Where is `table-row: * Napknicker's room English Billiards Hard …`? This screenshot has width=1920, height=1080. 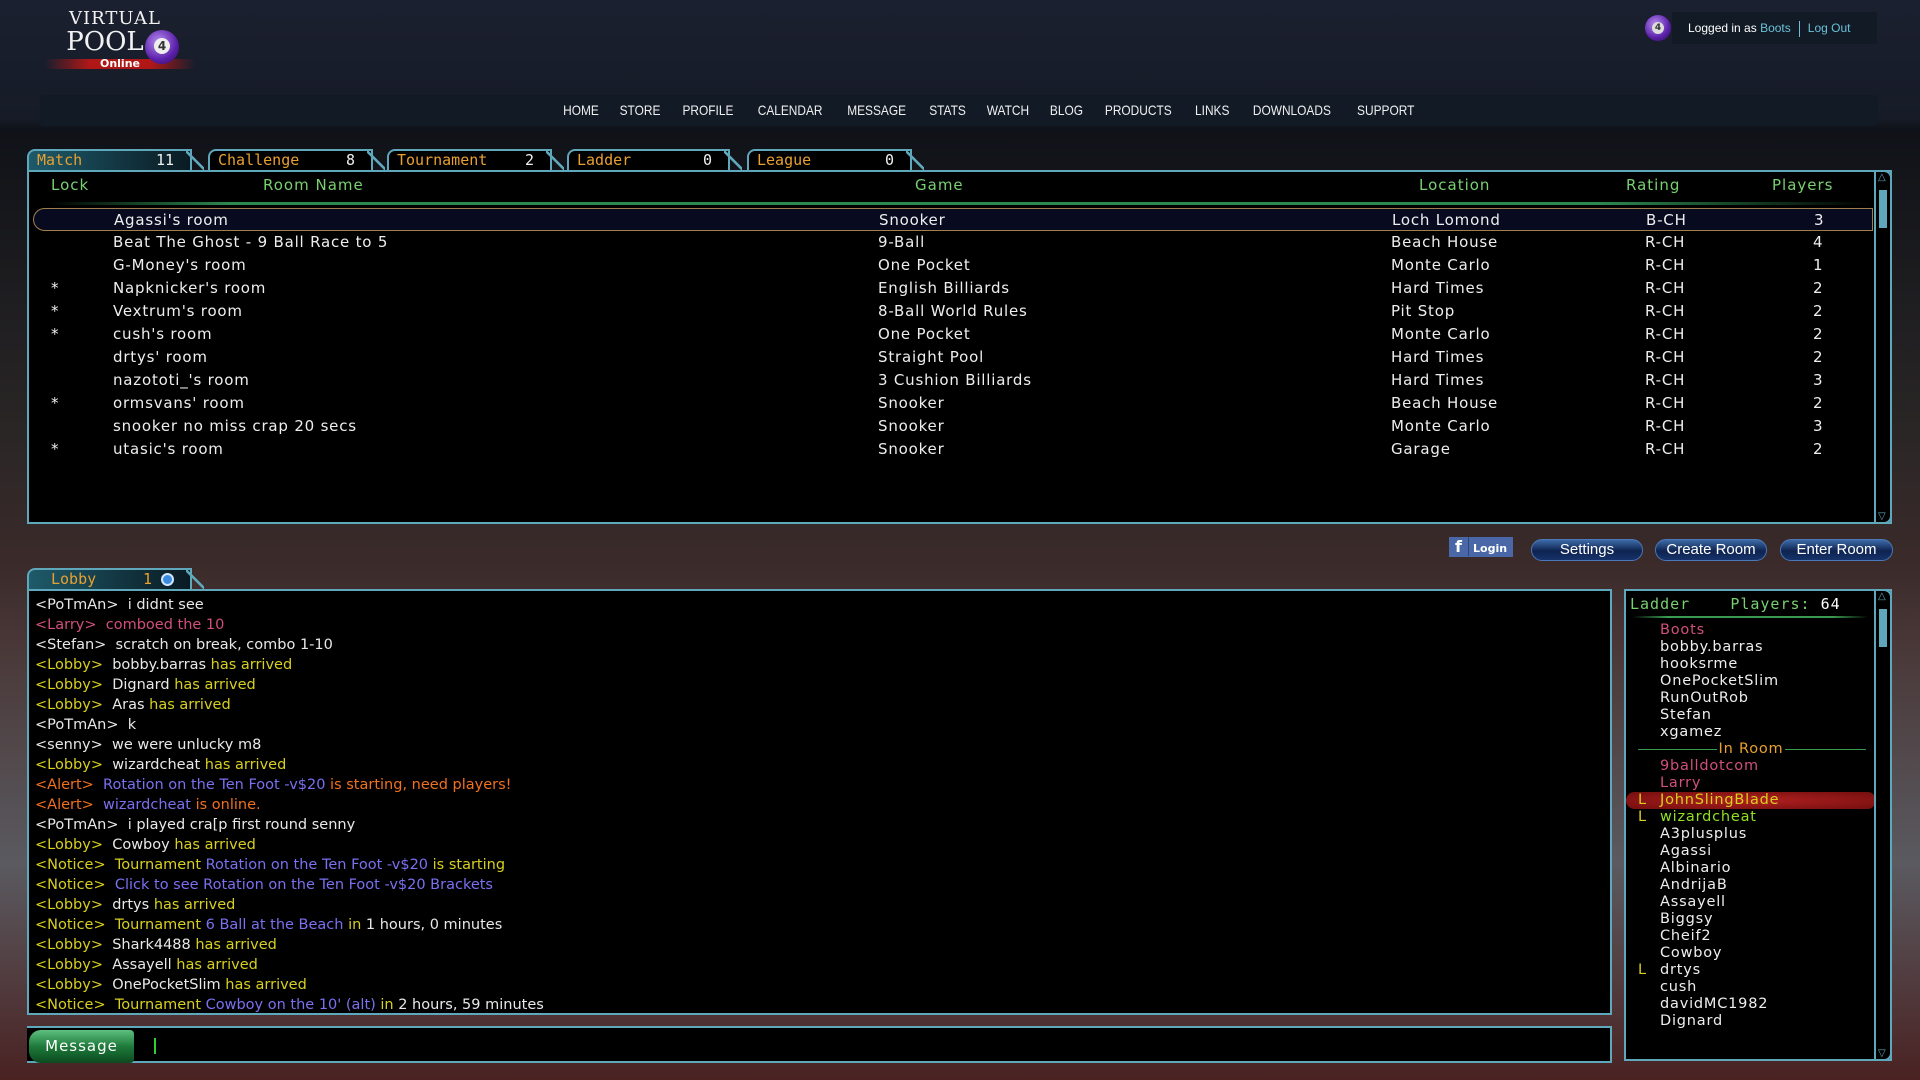
table-row: * Napknicker's room English Billiards Hard … is located at coordinates (953, 288).